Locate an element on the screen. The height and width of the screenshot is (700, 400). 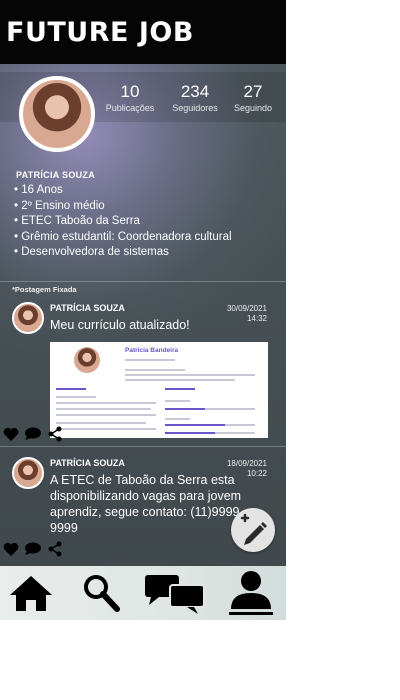
stat-posts: 10 Publicações is located at coordinates (130, 98).